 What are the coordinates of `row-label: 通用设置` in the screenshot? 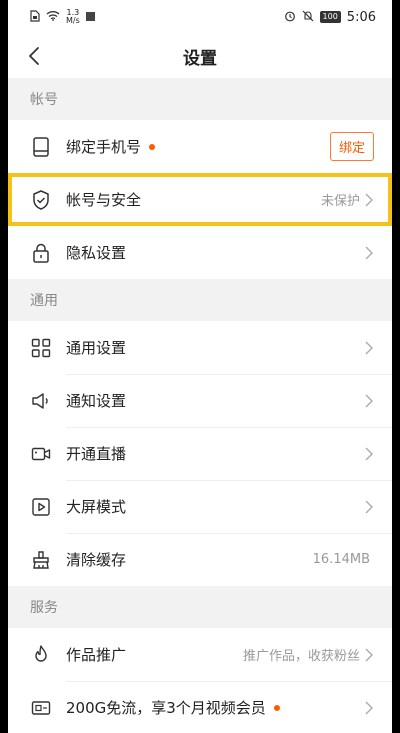 It's located at (96, 348).